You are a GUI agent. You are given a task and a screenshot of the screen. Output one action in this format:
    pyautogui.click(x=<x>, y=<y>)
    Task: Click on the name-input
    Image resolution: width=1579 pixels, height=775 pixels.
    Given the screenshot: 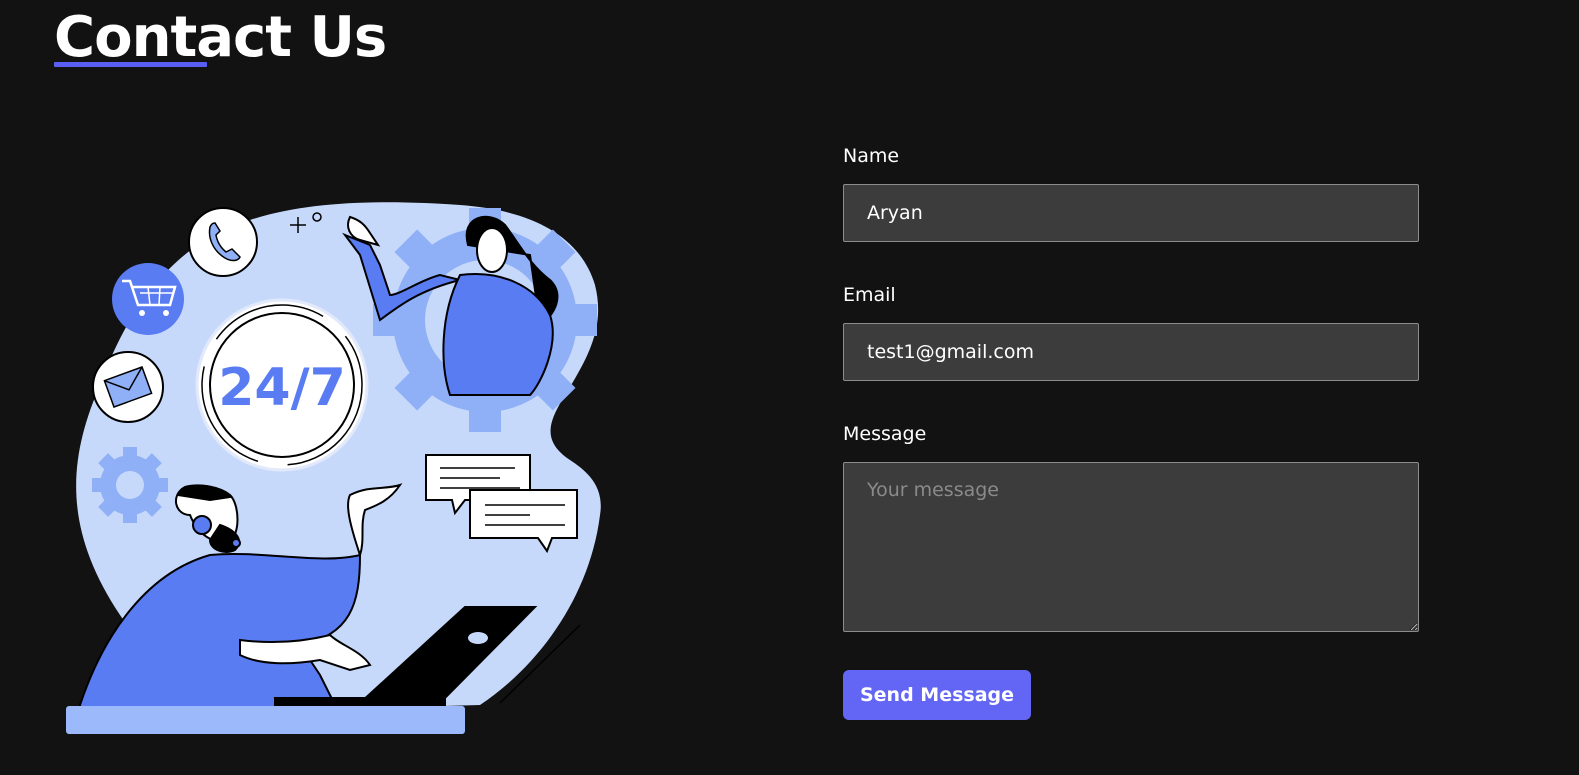 What is the action you would take?
    pyautogui.click(x=1131, y=213)
    